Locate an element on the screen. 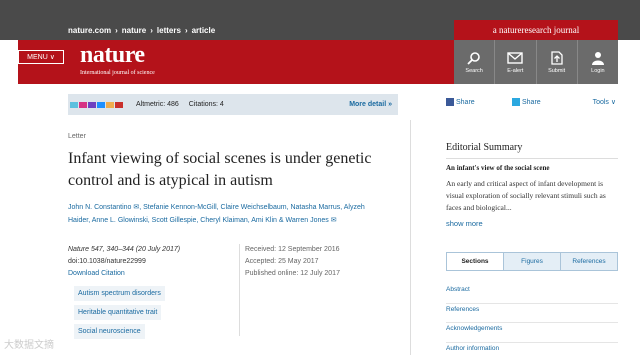 This screenshot has width=640, height=355. doi: doi:10.1038/nature22999 is located at coordinates (107, 261).